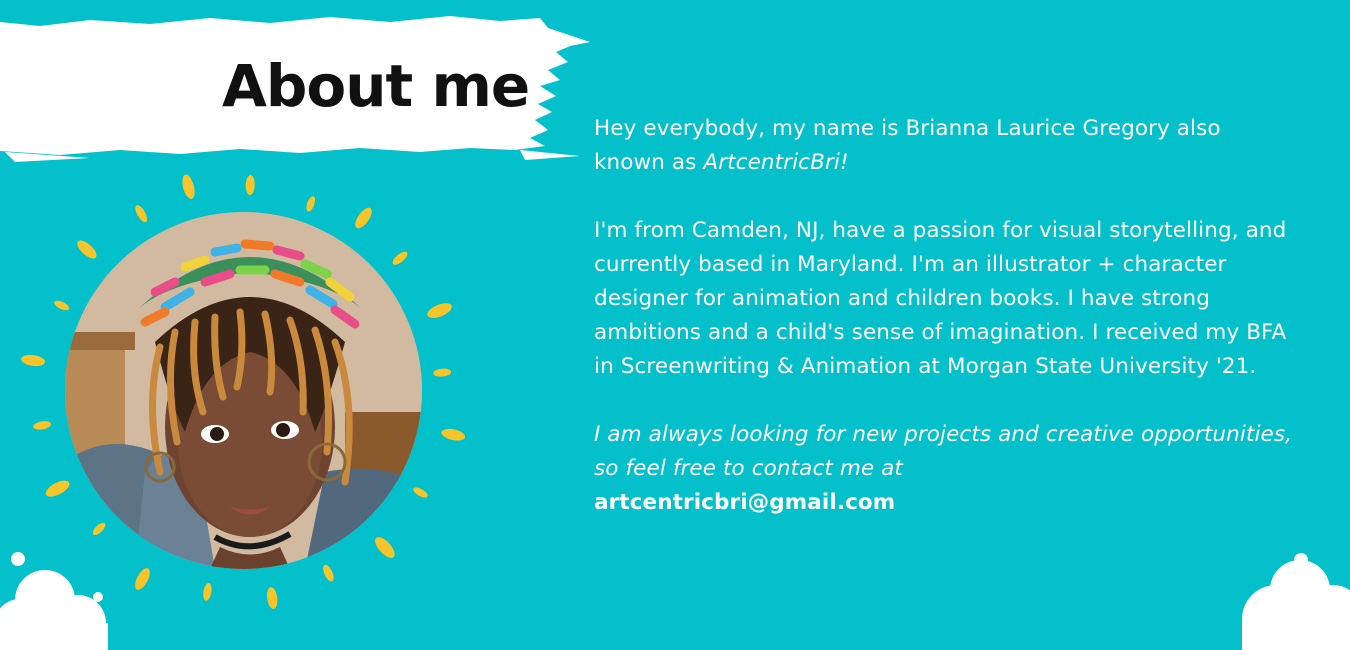  What do you see at coordinates (744, 502) in the screenshot?
I see `contact-email: artcentricbri@gmail.com` at bounding box center [744, 502].